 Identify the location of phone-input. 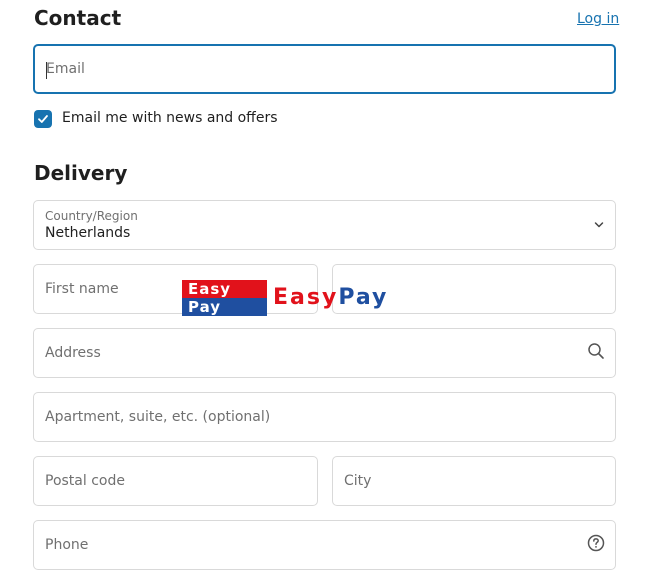
(324, 545).